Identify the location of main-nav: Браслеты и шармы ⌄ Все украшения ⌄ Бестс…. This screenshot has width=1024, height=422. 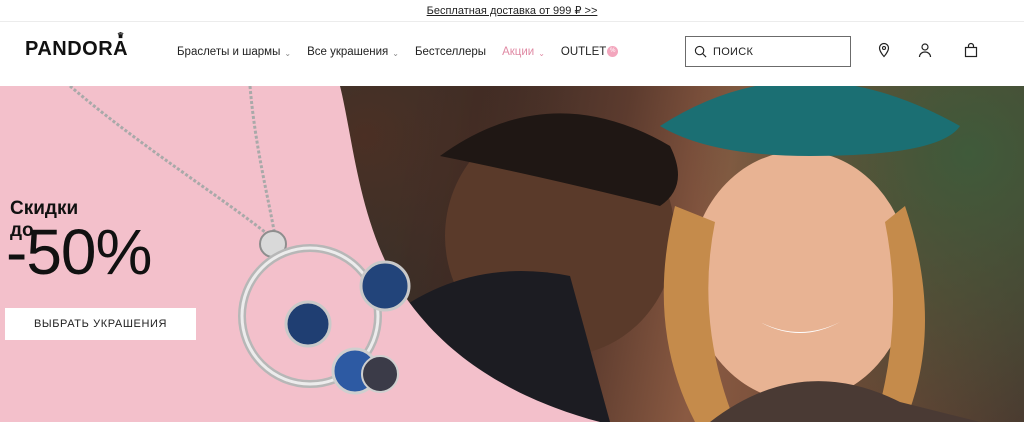
(405, 51).